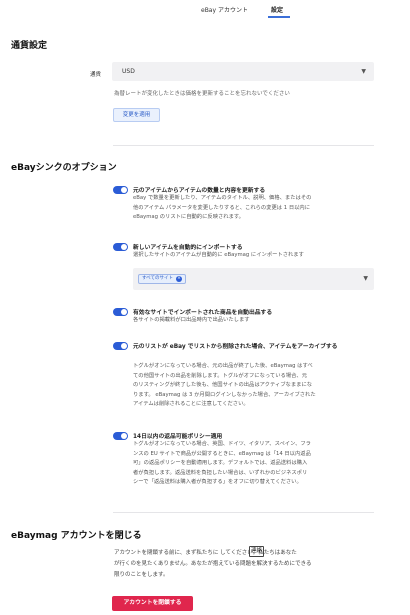 The image size is (410, 615). What do you see at coordinates (29, 46) in the screenshot?
I see `currency-section-title: 通貨設定` at bounding box center [29, 46].